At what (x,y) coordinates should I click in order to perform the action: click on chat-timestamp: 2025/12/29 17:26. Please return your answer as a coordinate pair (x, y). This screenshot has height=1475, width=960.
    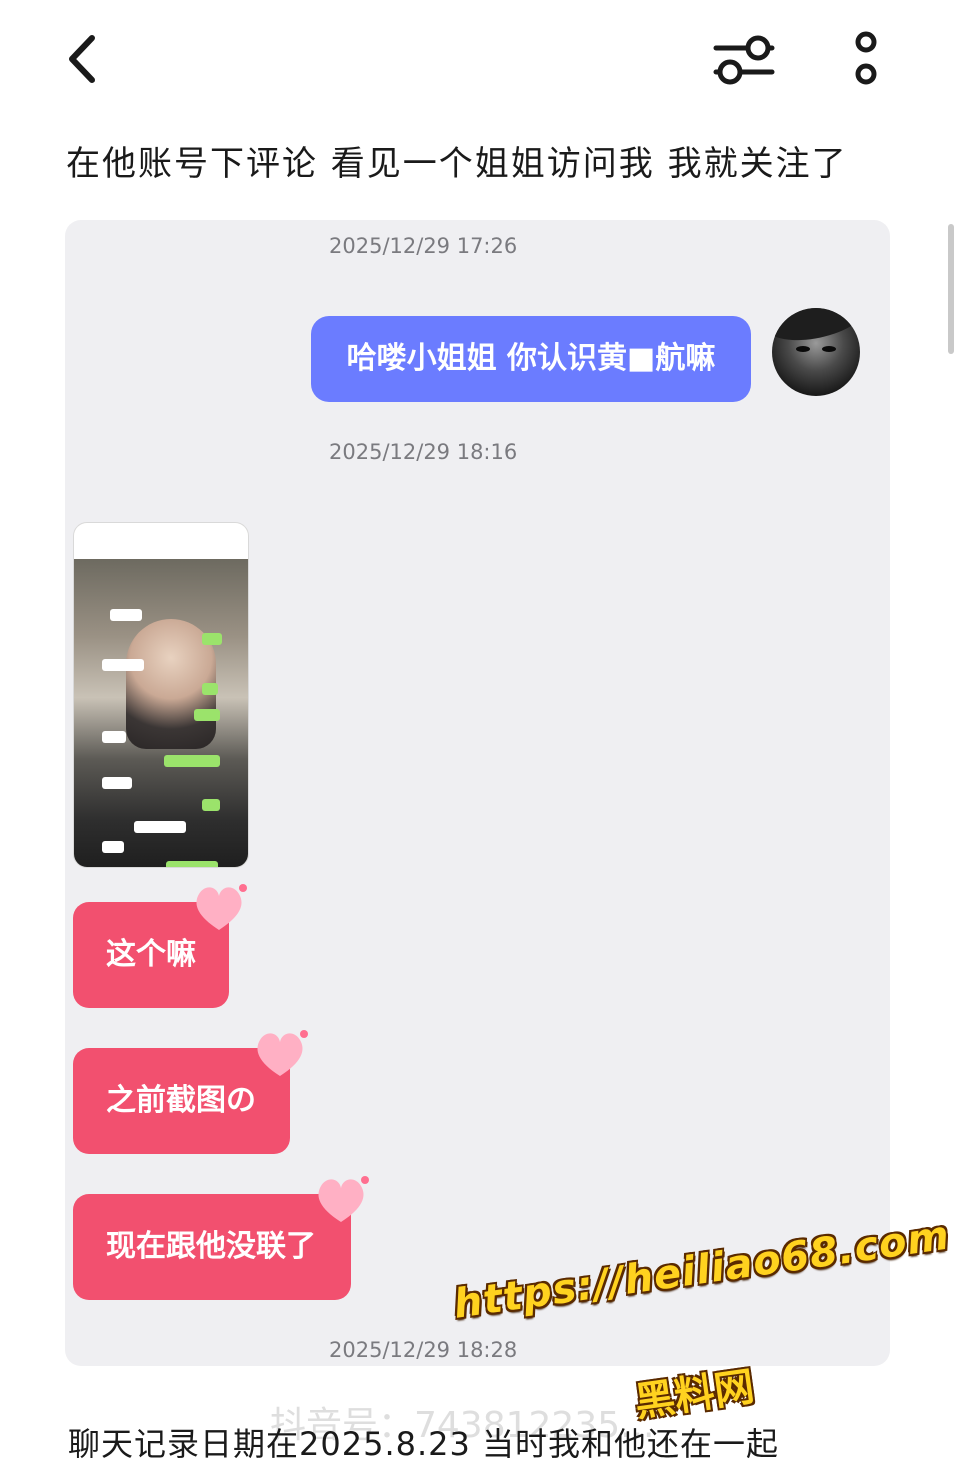
    Looking at the image, I should click on (423, 246).